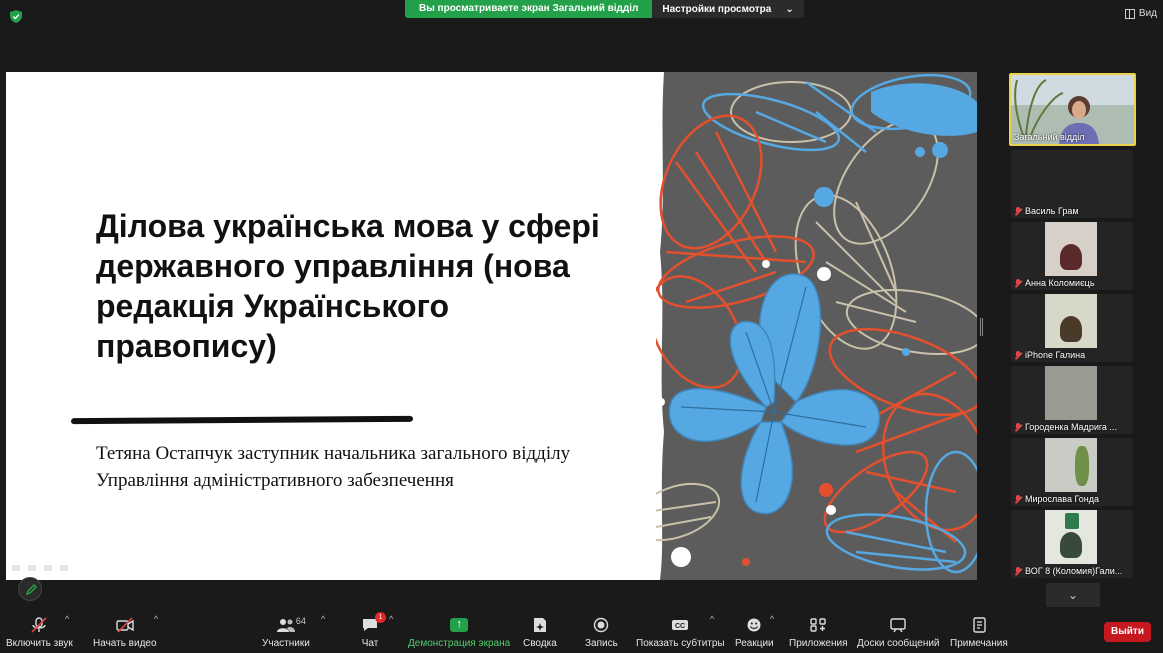  What do you see at coordinates (125, 643) in the screenshot?
I see `start-video-label: Начать видео` at bounding box center [125, 643].